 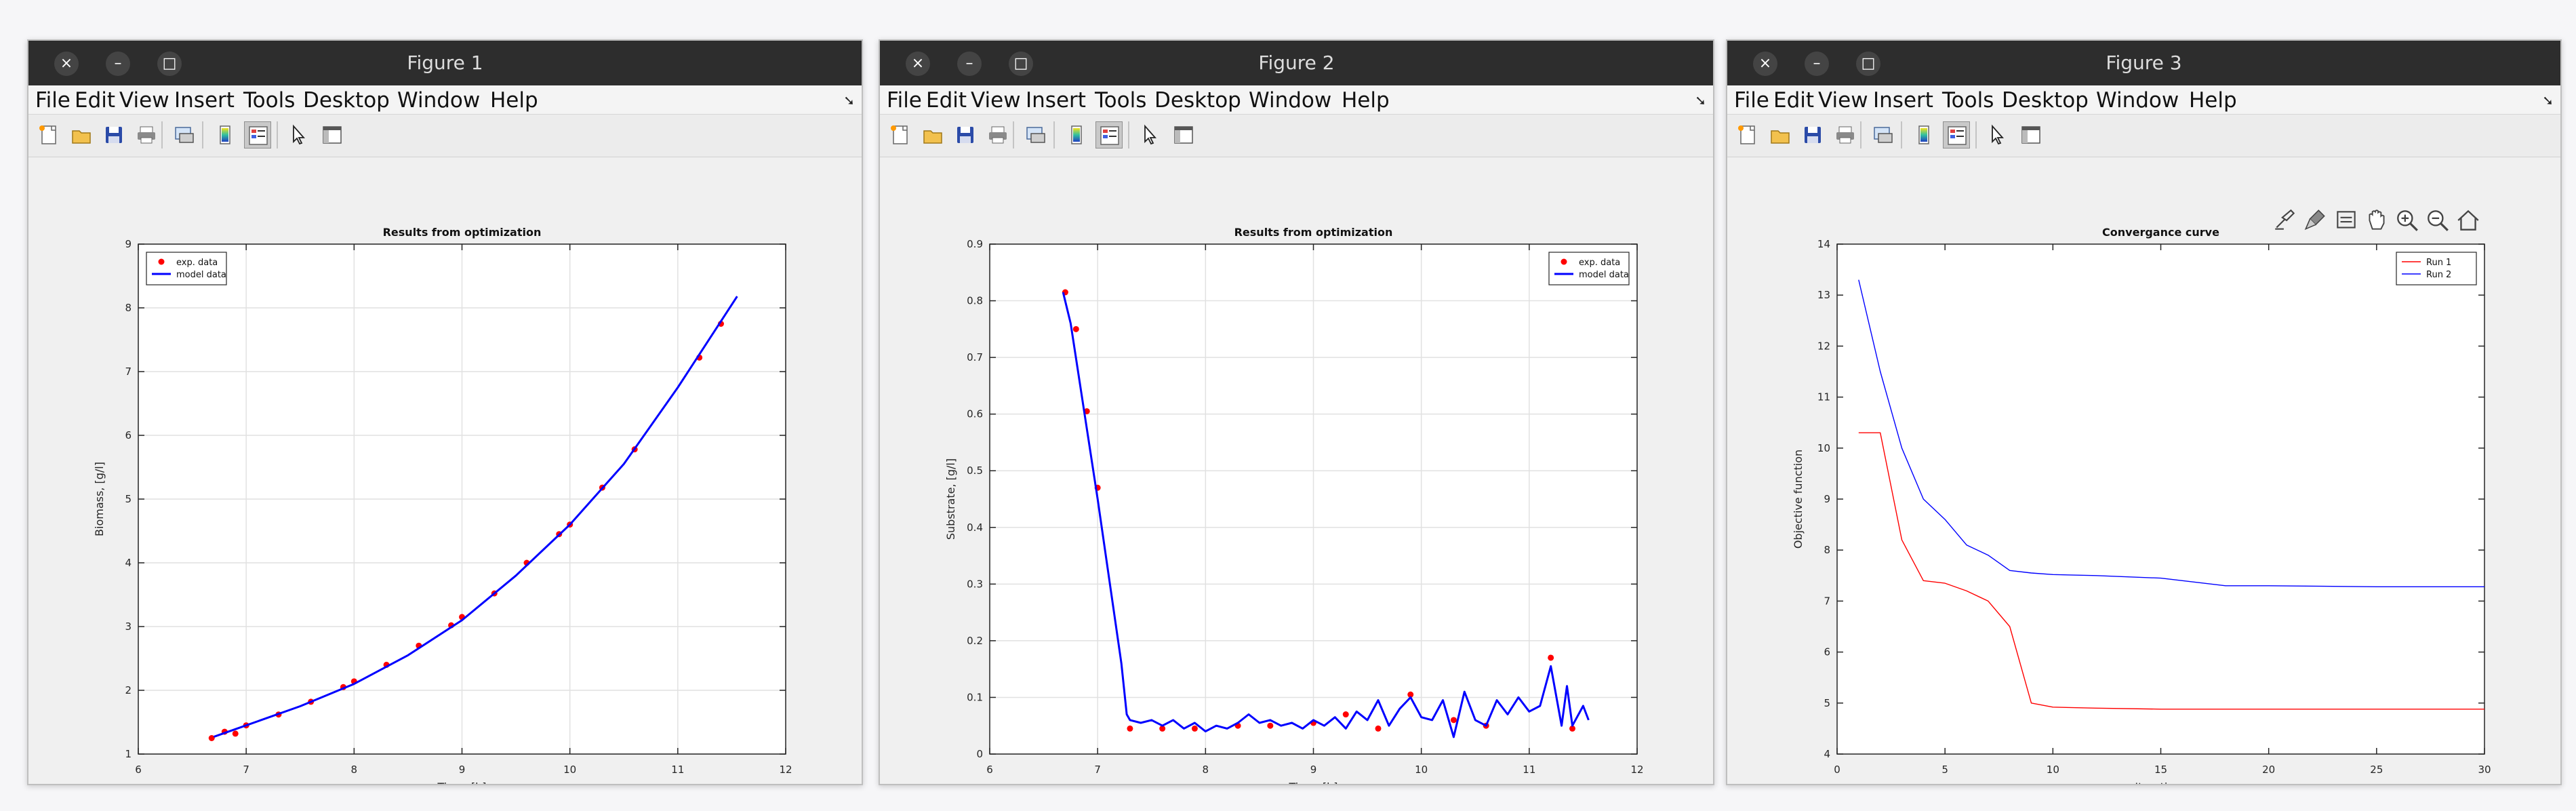 What do you see at coordinates (246, 770) in the screenshot?
I see `x-tick-label: 7` at bounding box center [246, 770].